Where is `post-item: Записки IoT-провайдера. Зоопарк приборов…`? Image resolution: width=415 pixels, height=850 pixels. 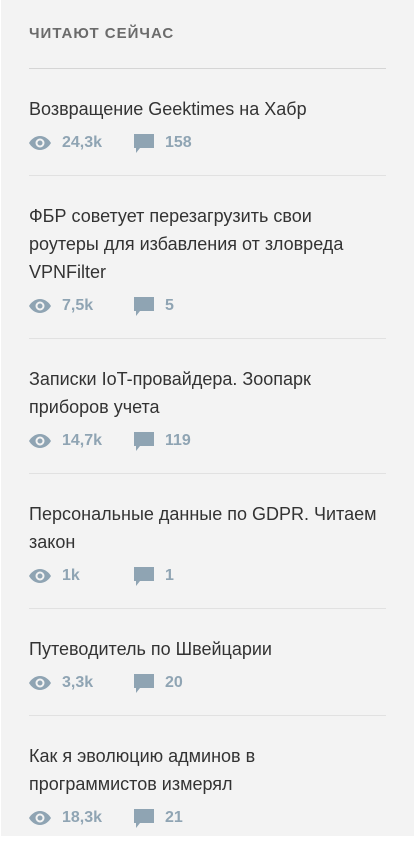 post-item: Записки IoT-провайдера. Зоопарк приборов… is located at coordinates (207, 406).